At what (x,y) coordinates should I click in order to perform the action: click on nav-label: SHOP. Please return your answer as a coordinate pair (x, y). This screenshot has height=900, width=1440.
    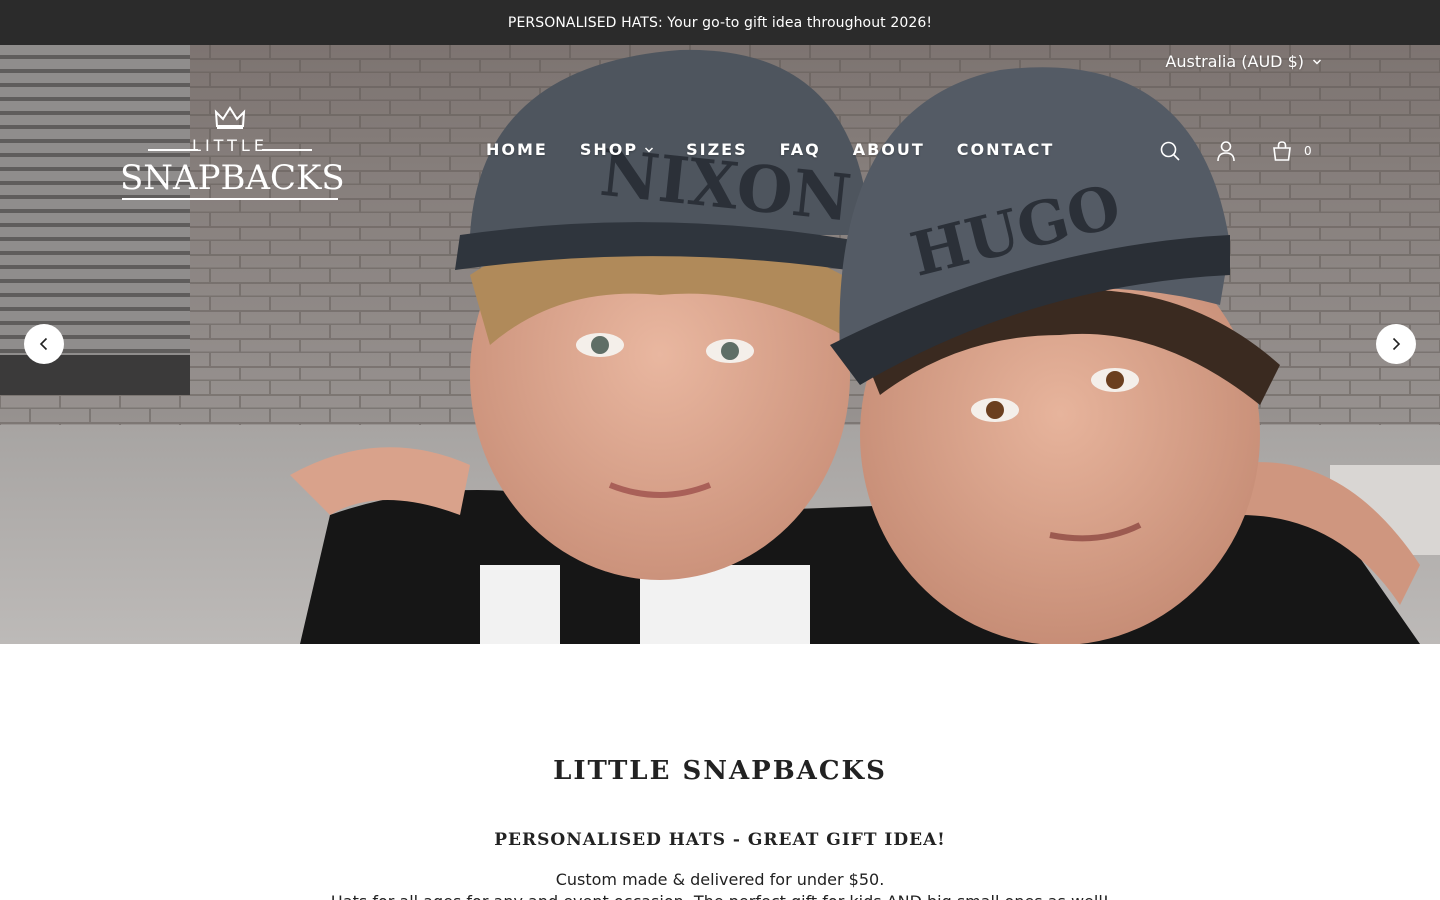
    Looking at the image, I should click on (609, 149).